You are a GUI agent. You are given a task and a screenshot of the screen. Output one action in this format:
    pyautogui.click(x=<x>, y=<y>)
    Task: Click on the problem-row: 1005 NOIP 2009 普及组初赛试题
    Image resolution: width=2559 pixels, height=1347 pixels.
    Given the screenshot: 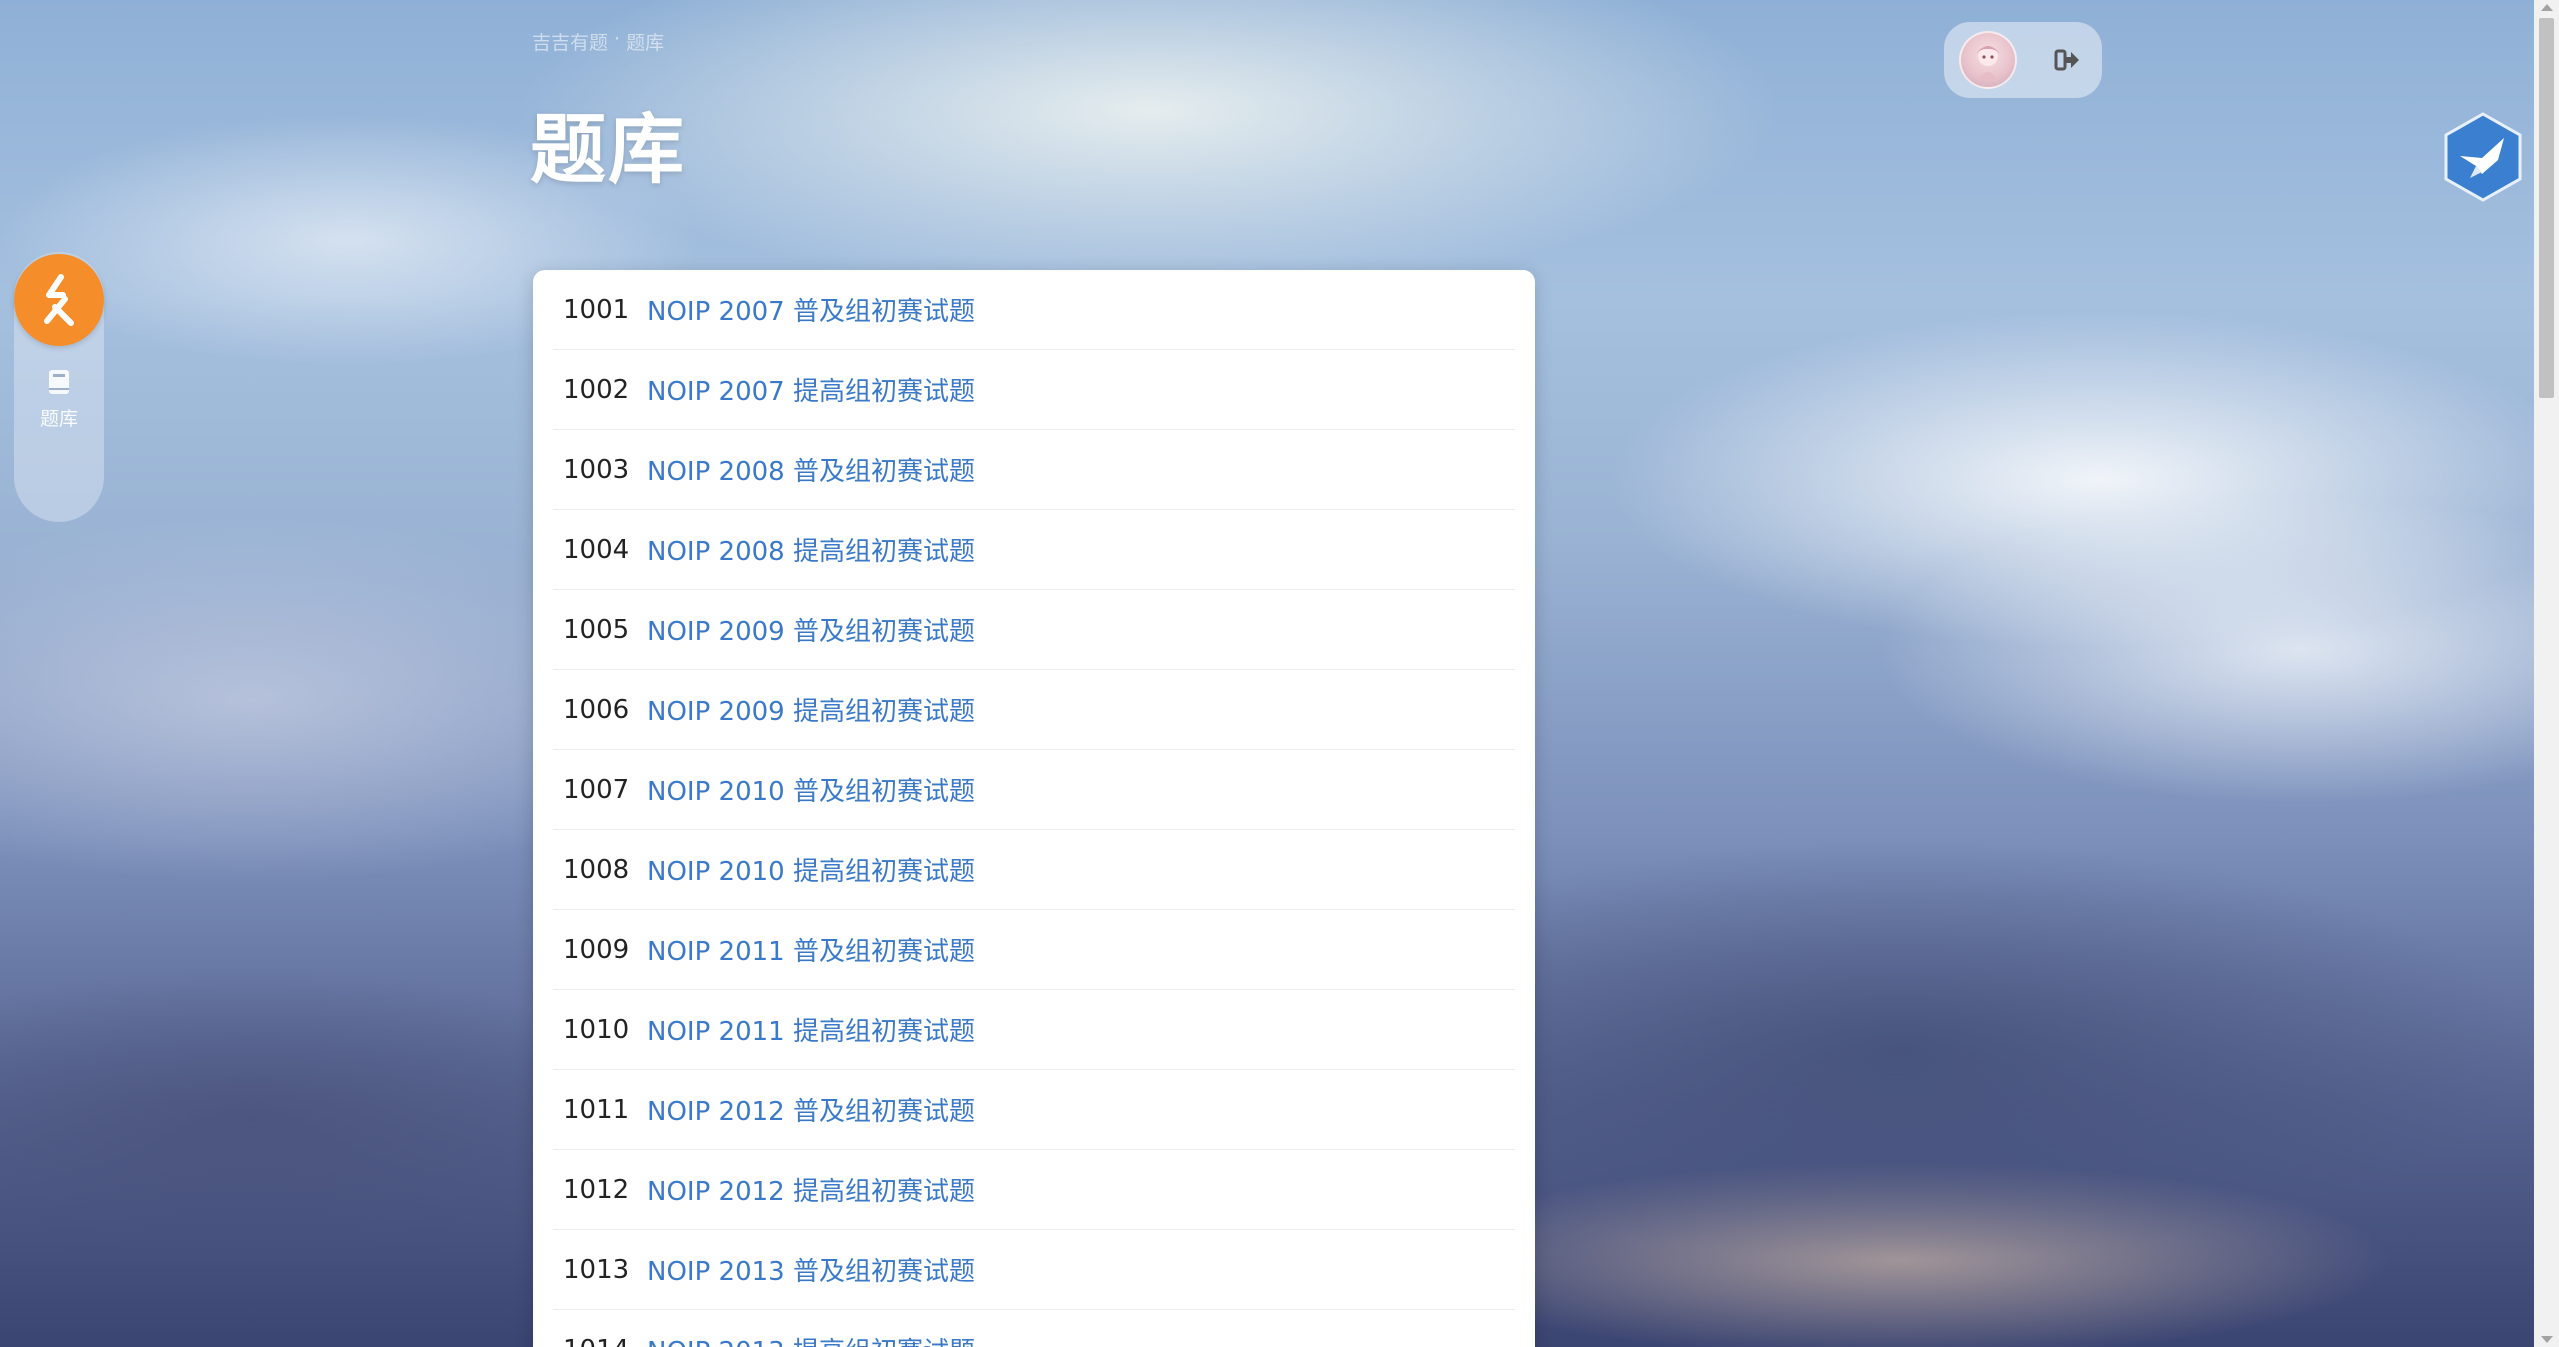 What is the action you would take?
    pyautogui.click(x=1034, y=630)
    